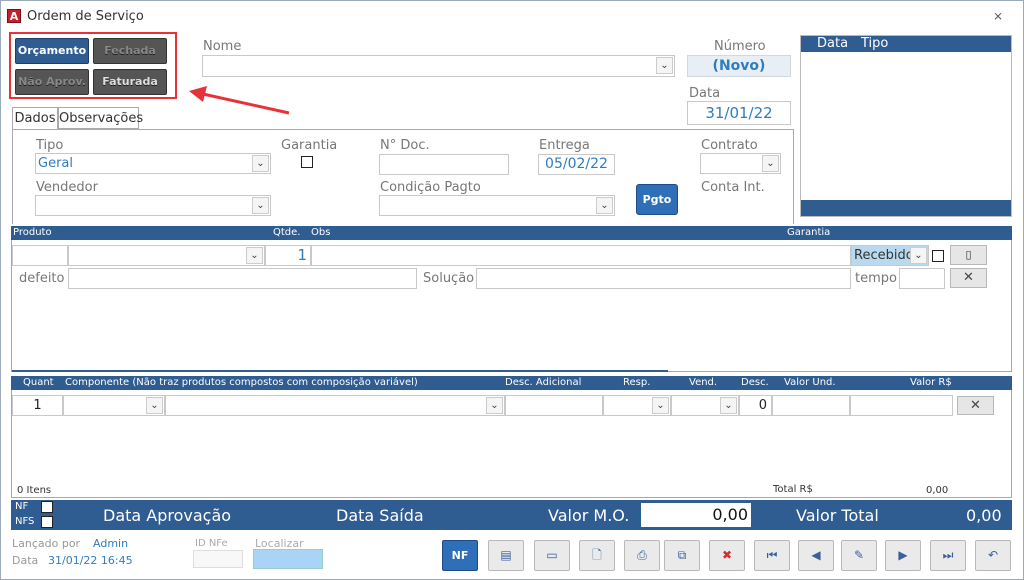 The height and width of the screenshot is (580, 1024). Describe the element at coordinates (497, 205) in the screenshot. I see `condicao-combo: ⌄` at that location.